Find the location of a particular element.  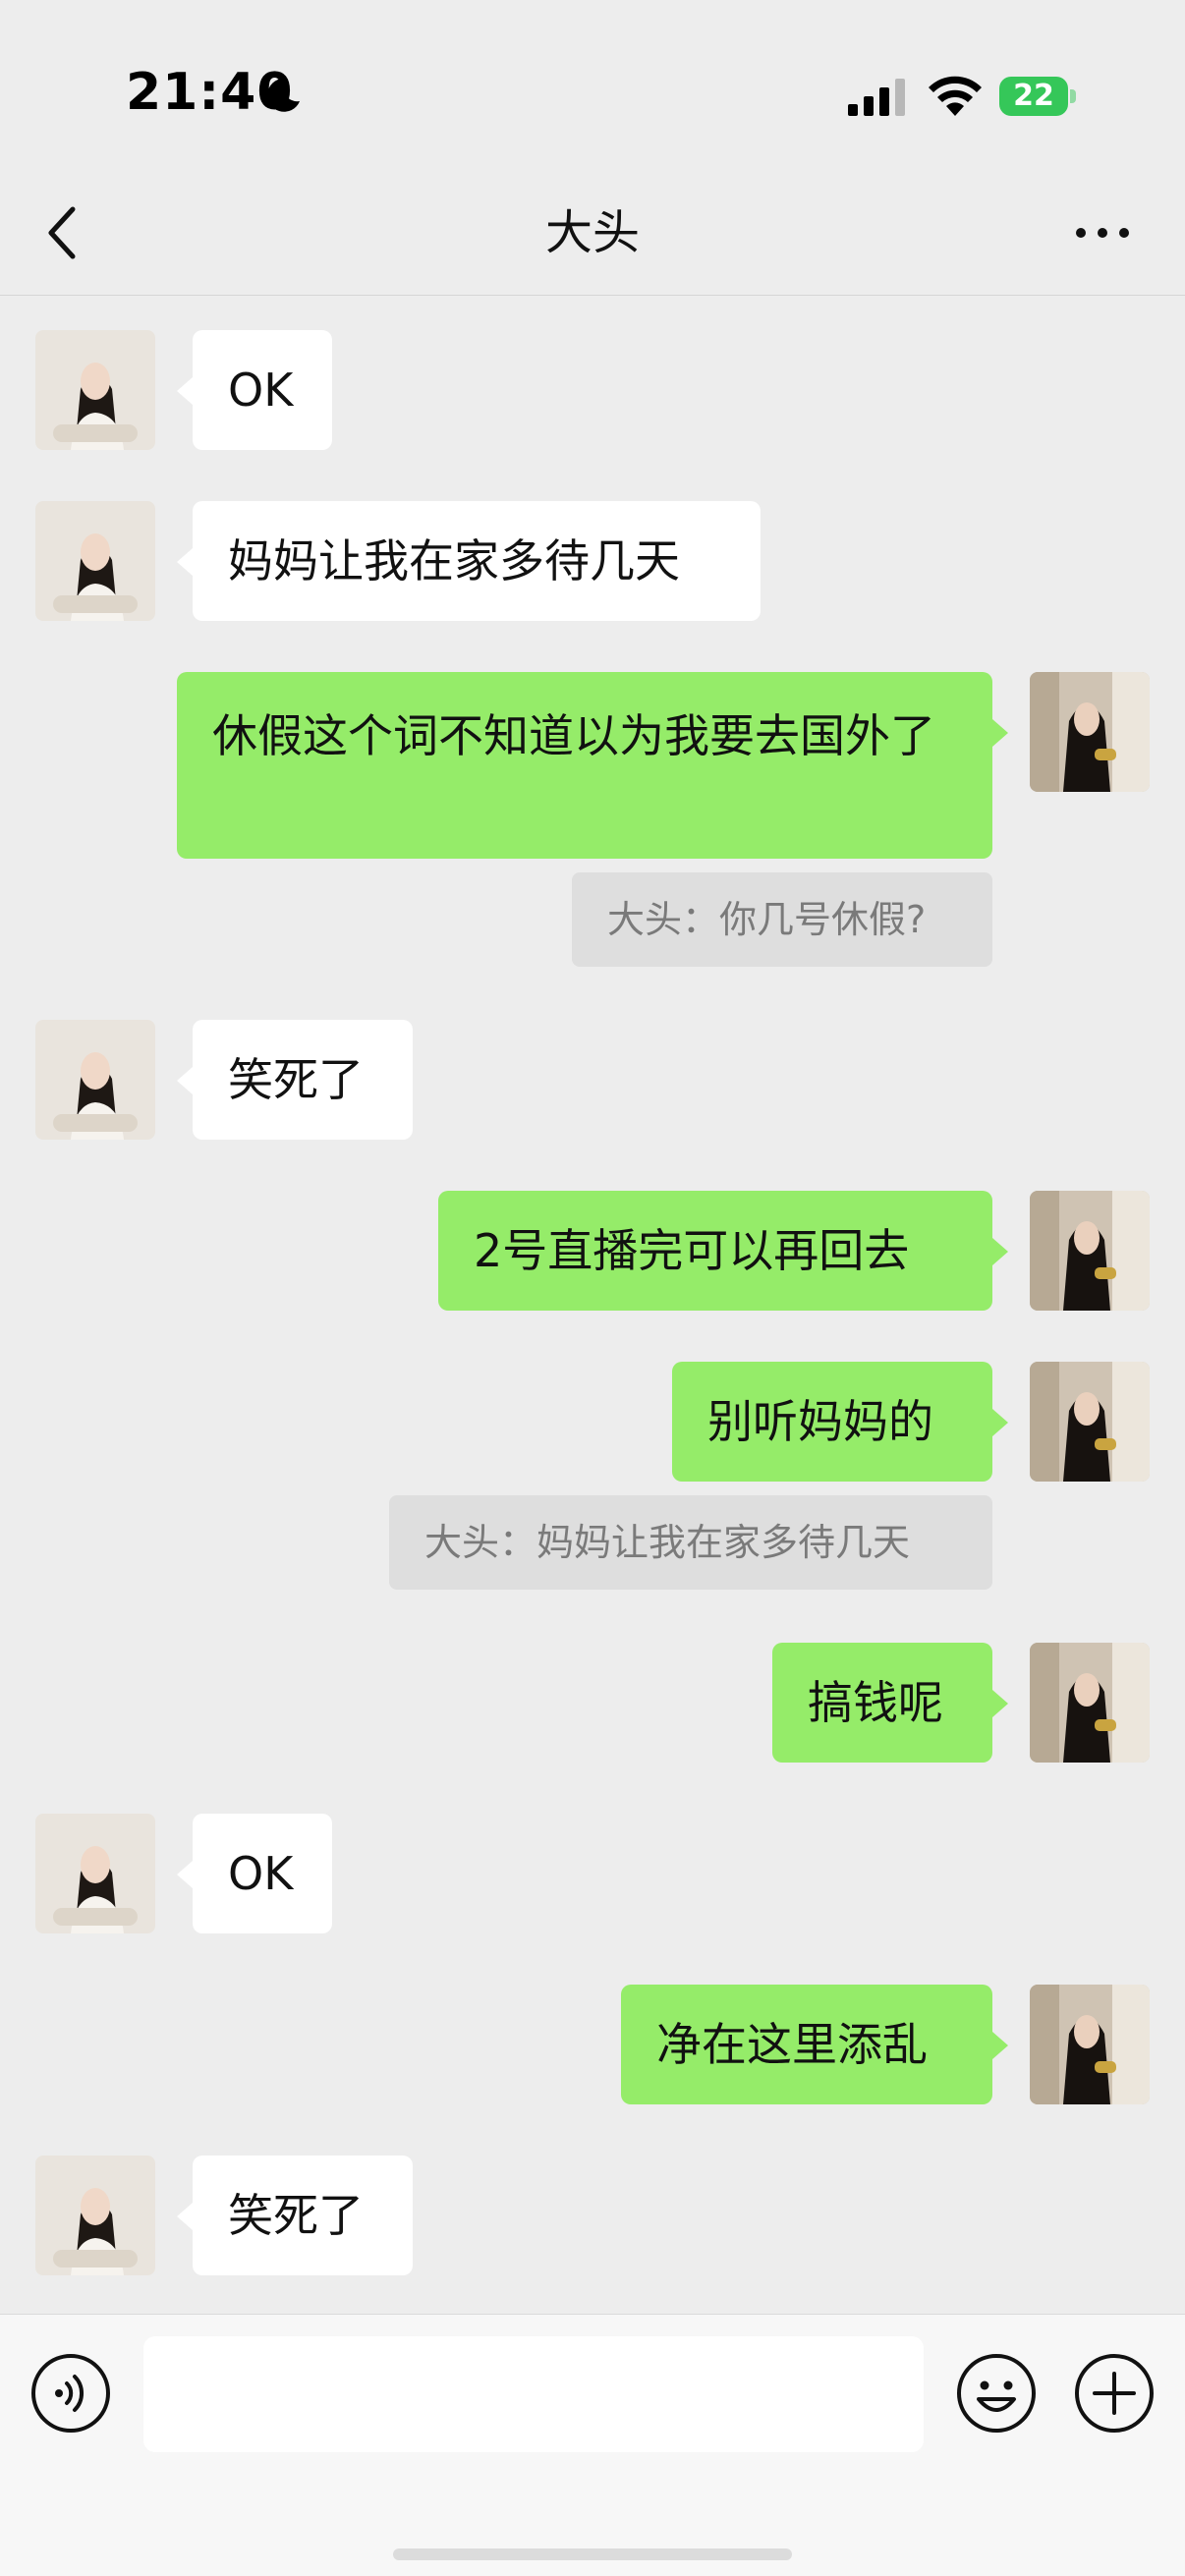

chat-title: 大头 is located at coordinates (592, 232).